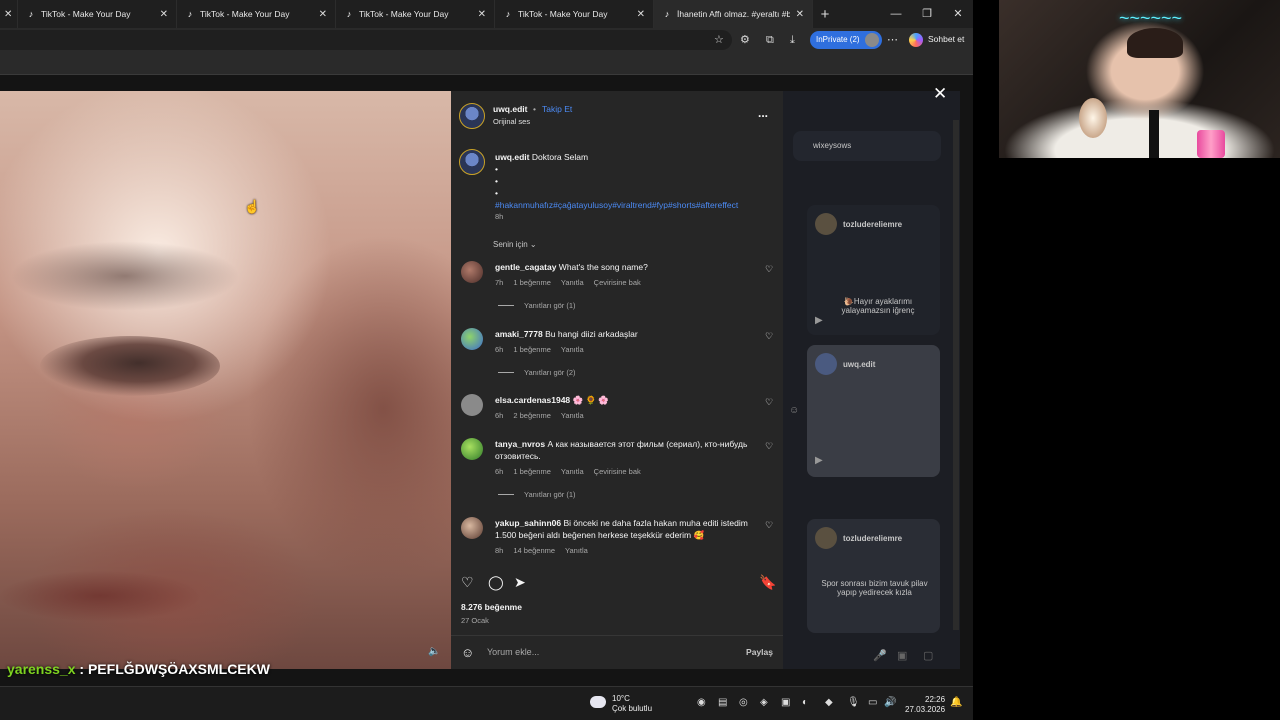 The height and width of the screenshot is (720, 1280). I want to click on tray-app-icon: ◎, so click(743, 702).